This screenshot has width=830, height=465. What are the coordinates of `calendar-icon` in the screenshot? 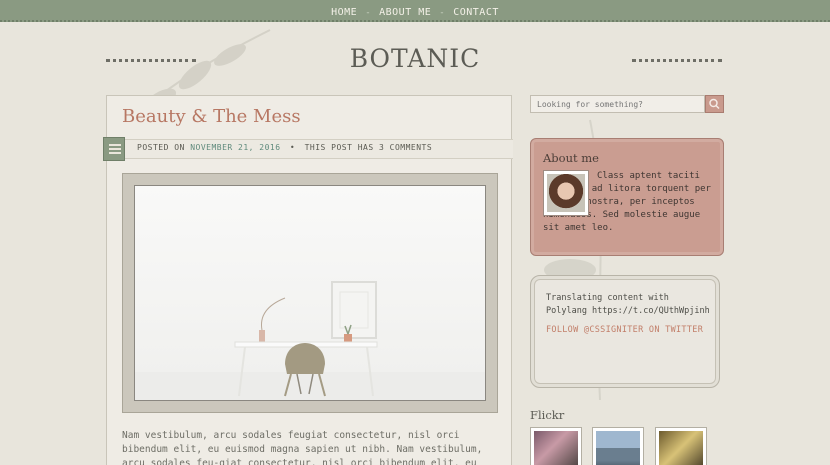 It's located at (114, 149).